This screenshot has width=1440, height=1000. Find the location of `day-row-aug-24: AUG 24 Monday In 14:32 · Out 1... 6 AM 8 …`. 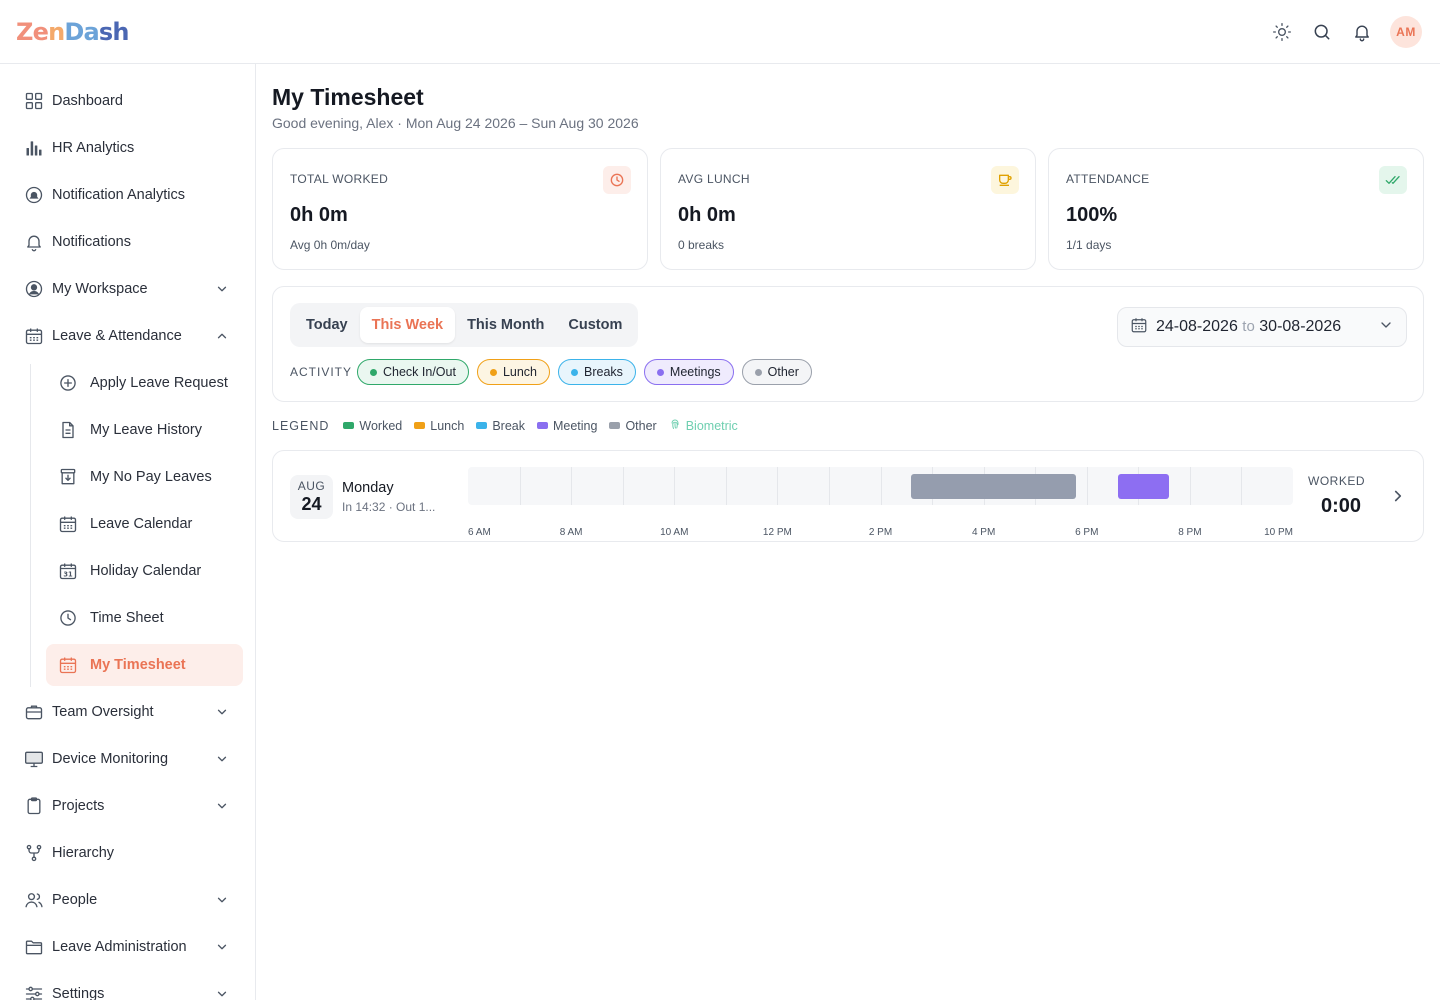

day-row-aug-24: AUG 24 Monday In 14:32 · Out 1... 6 AM 8 … is located at coordinates (848, 496).